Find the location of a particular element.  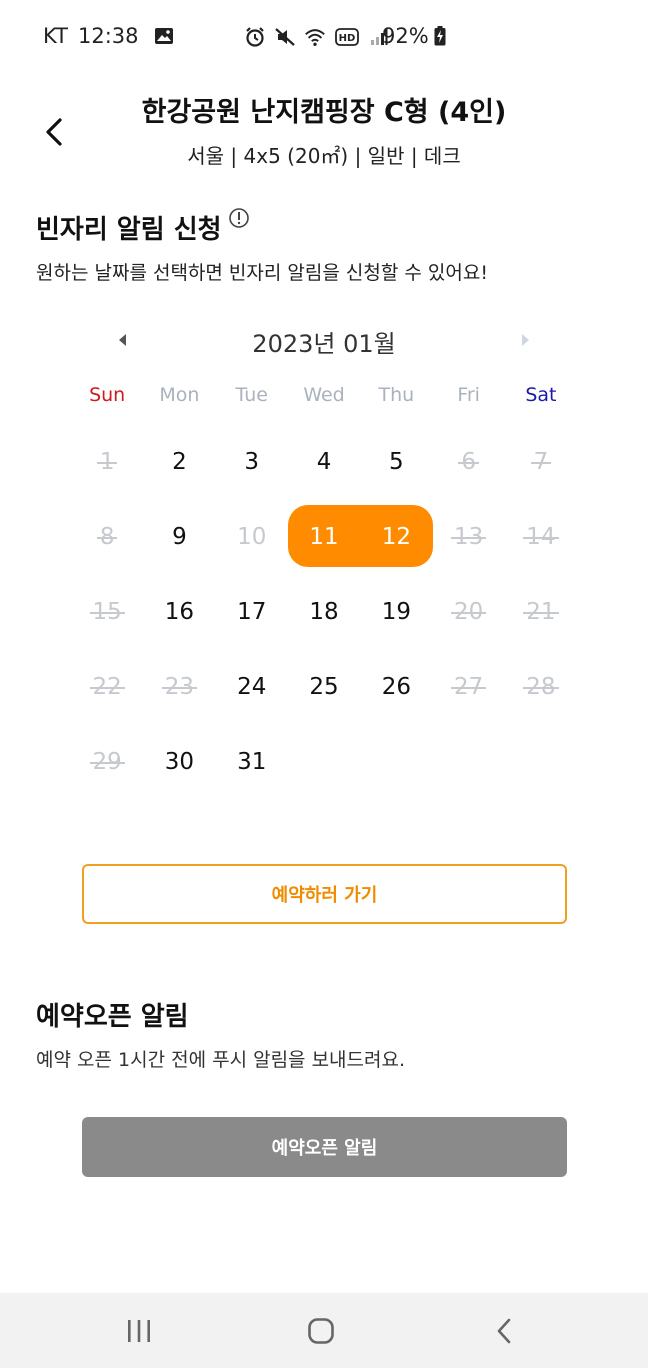

calendar-day: 29 is located at coordinates (107, 761).